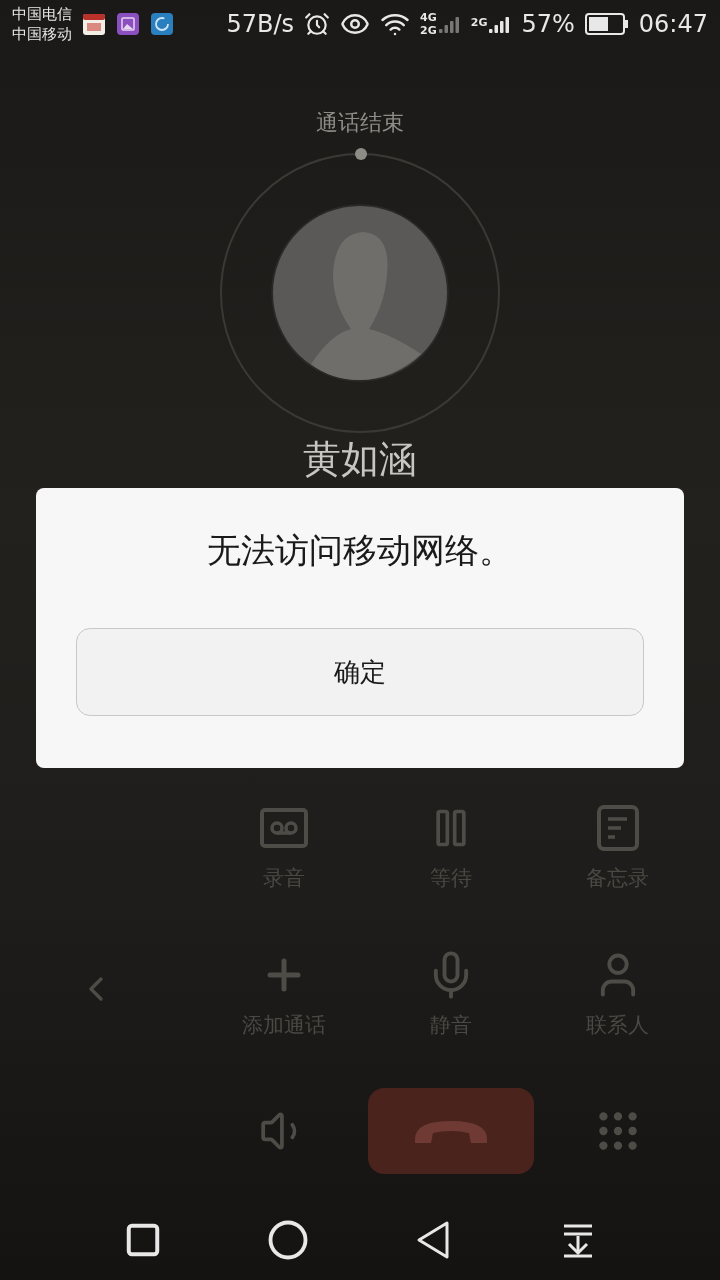  What do you see at coordinates (606, 24) in the screenshot?
I see `battery-icon` at bounding box center [606, 24].